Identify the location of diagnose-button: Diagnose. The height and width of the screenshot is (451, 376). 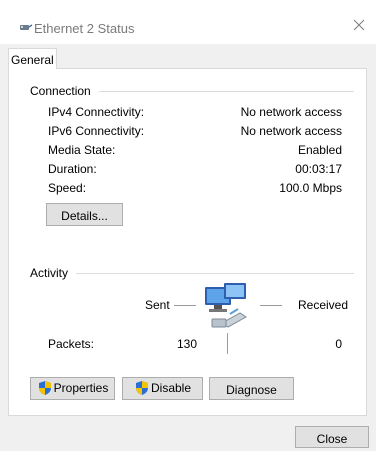
(251, 388).